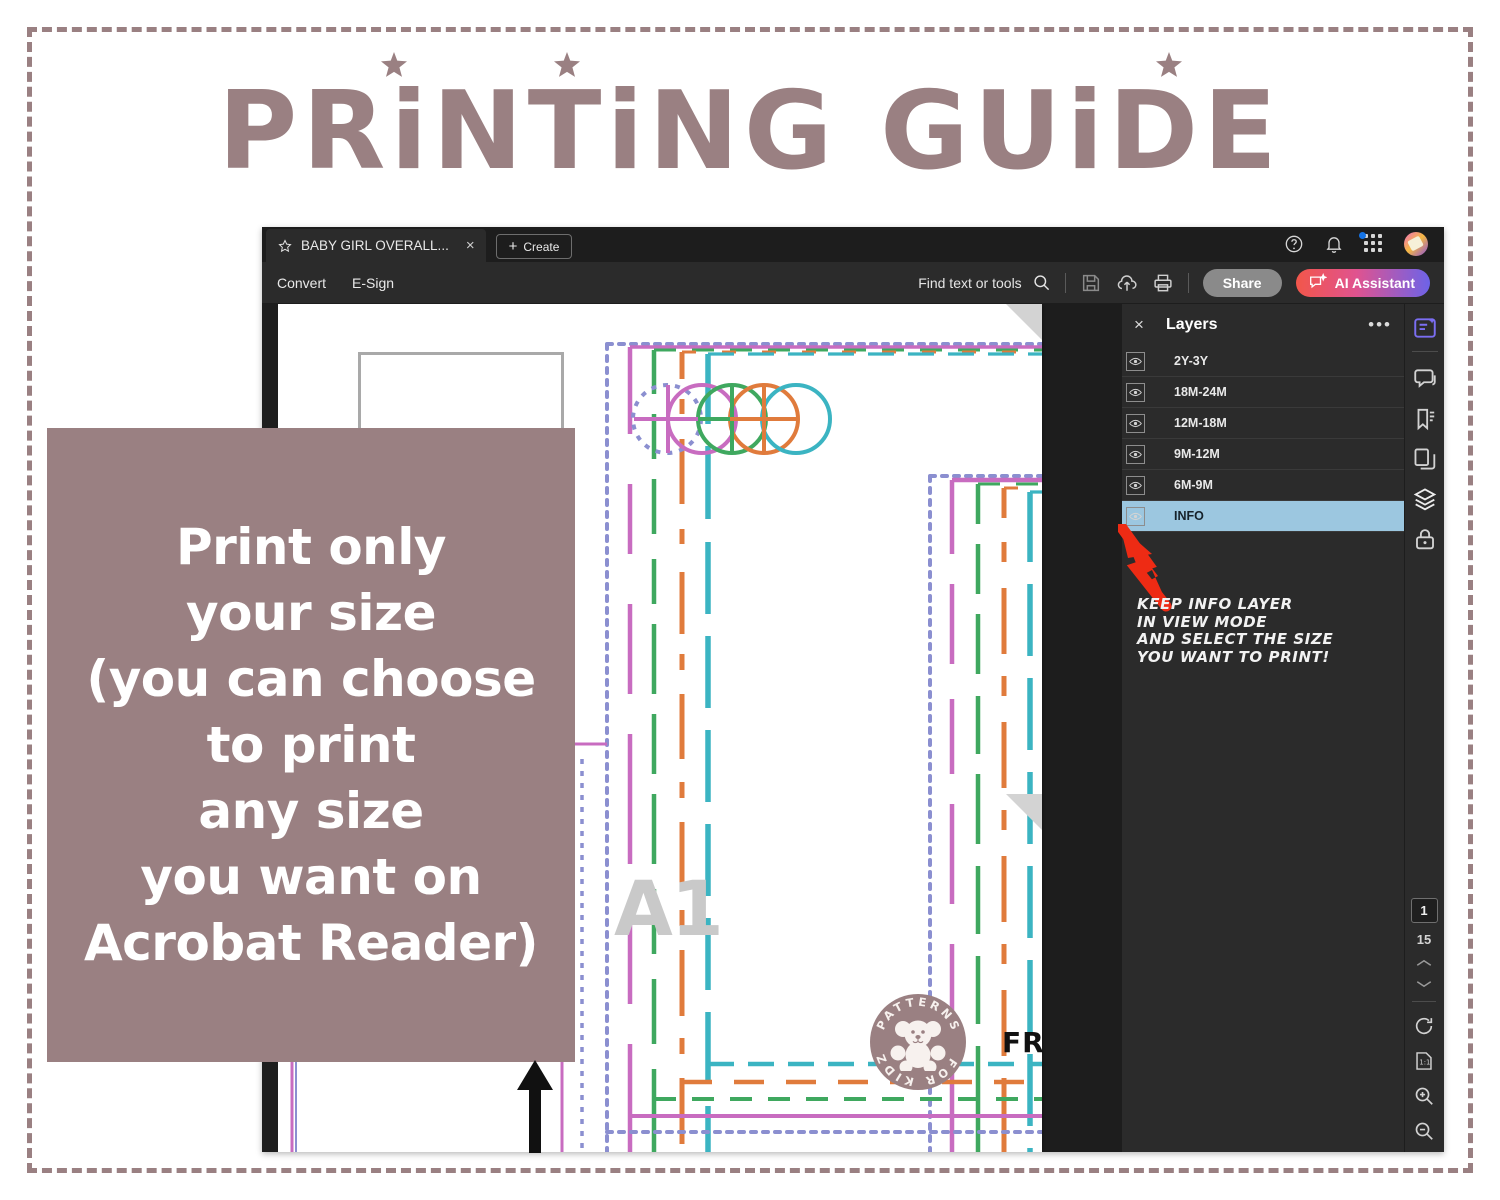 This screenshot has width=1500, height=1200. I want to click on ai-edit-icon, so click(1425, 328).